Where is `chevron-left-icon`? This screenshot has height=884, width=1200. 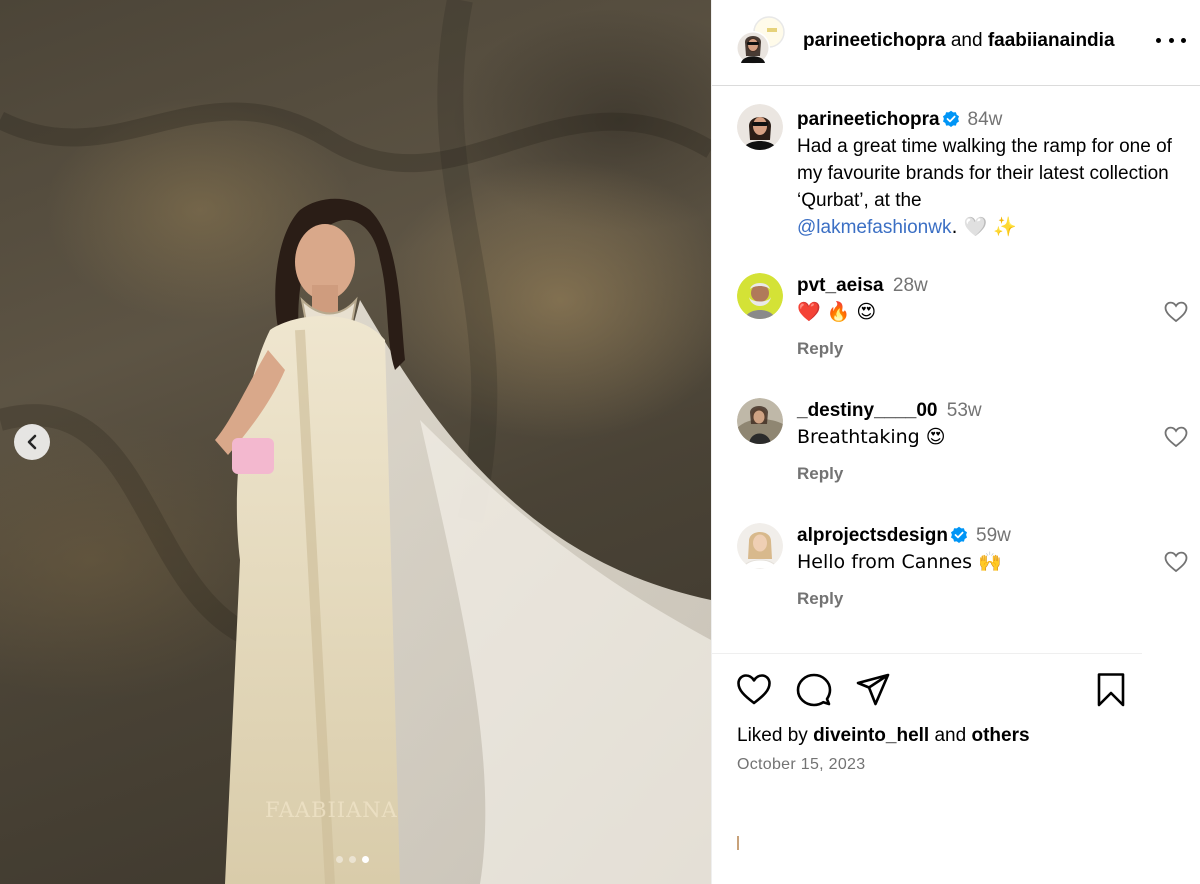
chevron-left-icon is located at coordinates (32, 442).